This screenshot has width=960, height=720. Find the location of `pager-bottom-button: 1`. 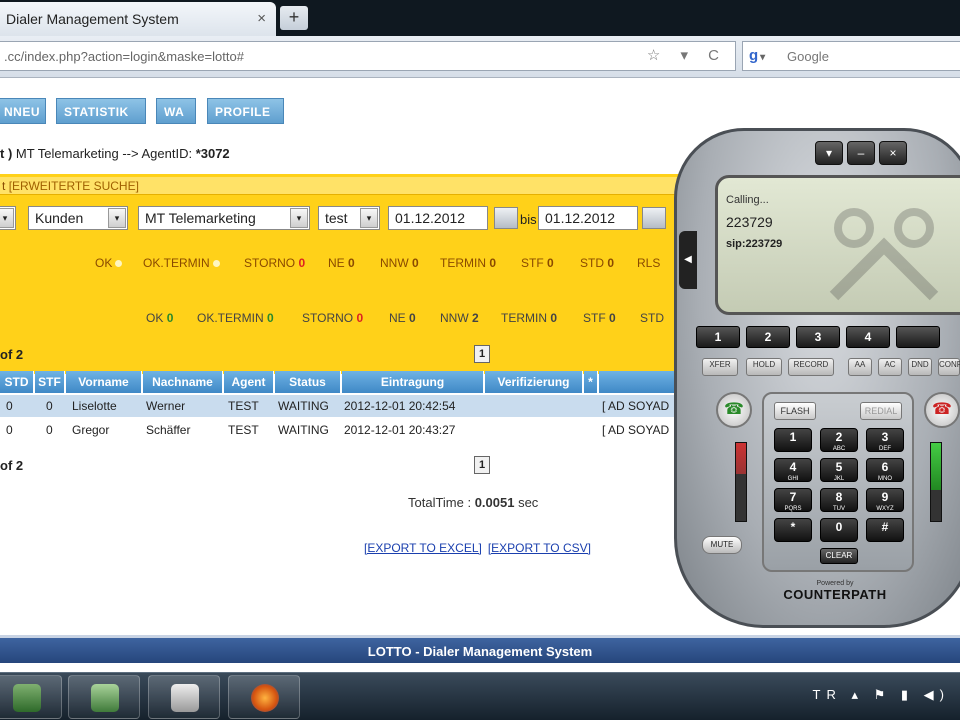

pager-bottom-button: 1 is located at coordinates (482, 465).